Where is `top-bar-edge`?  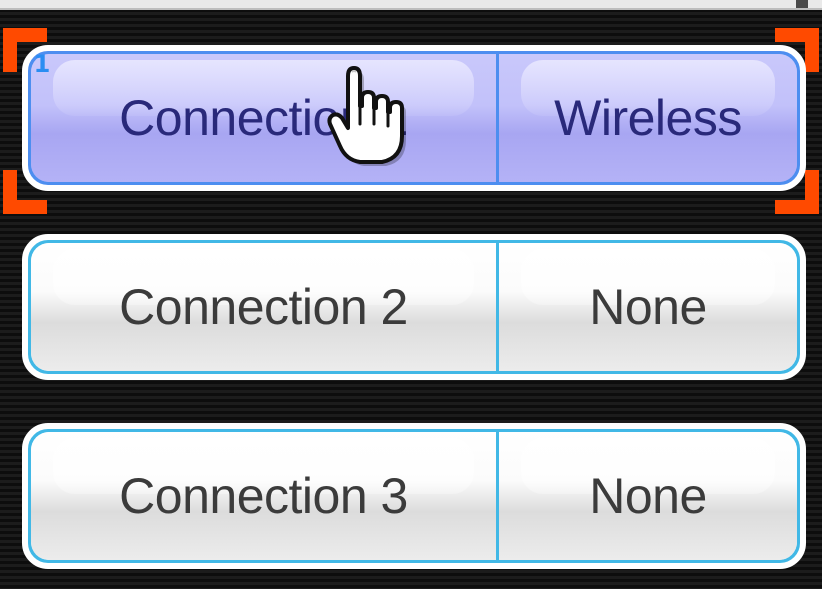
top-bar-edge is located at coordinates (411, 5).